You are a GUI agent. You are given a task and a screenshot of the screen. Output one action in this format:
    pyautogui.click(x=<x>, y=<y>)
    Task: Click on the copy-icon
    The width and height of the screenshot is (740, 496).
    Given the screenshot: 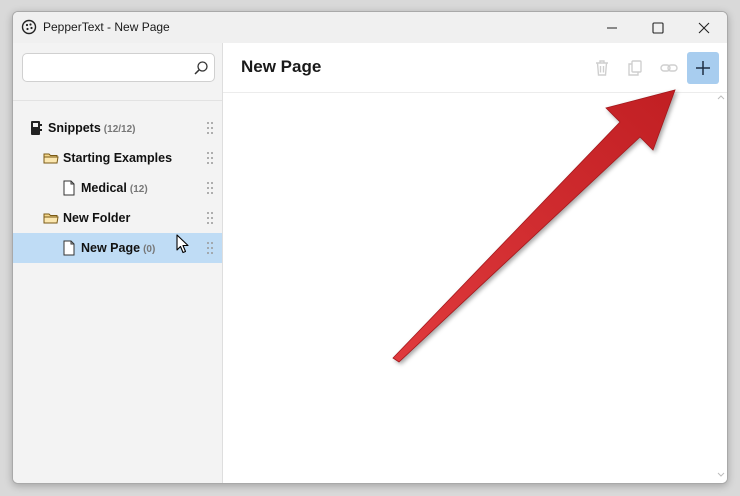 What is the action you would take?
    pyautogui.click(x=635, y=68)
    